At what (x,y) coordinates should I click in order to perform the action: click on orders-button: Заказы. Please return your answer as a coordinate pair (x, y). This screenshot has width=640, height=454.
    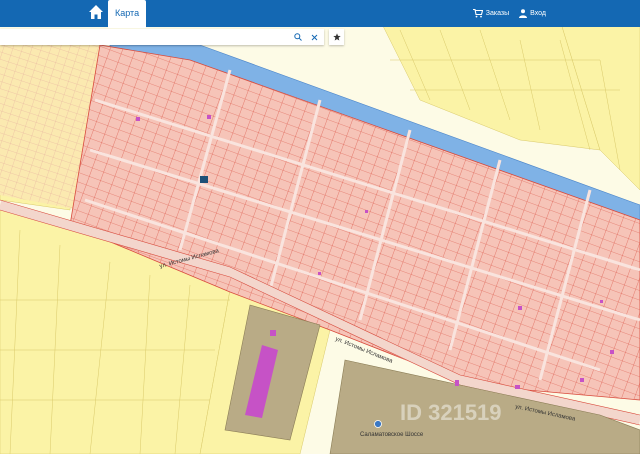
    Looking at the image, I should click on (491, 13).